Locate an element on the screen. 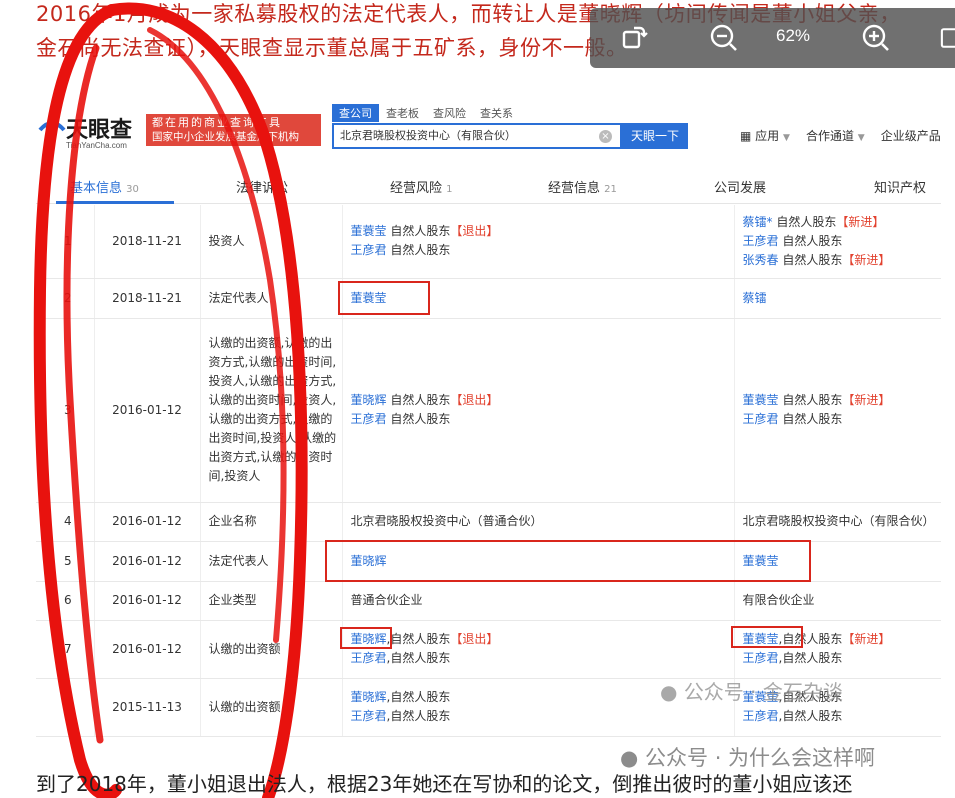 The width and height of the screenshot is (955, 798). tab-company-development: 公司发展 is located at coordinates (740, 186).